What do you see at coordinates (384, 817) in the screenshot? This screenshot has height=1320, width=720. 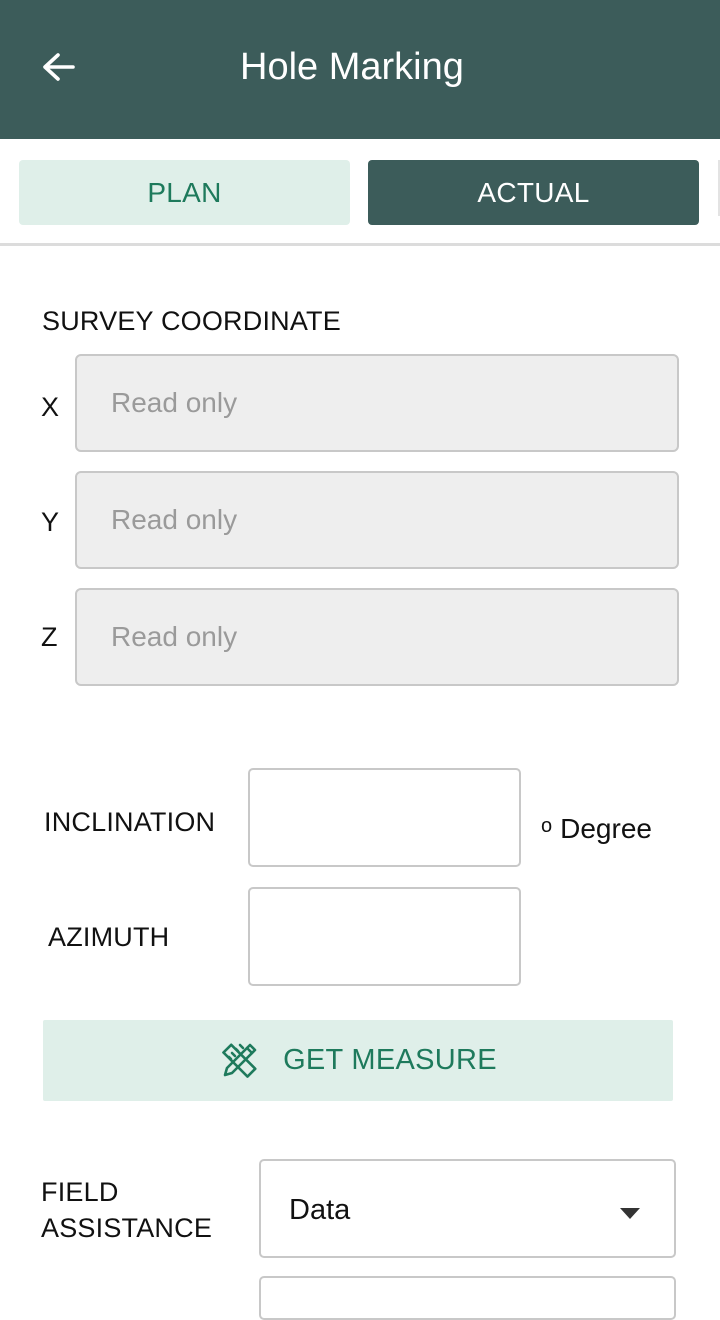 I see `inclination-input` at bounding box center [384, 817].